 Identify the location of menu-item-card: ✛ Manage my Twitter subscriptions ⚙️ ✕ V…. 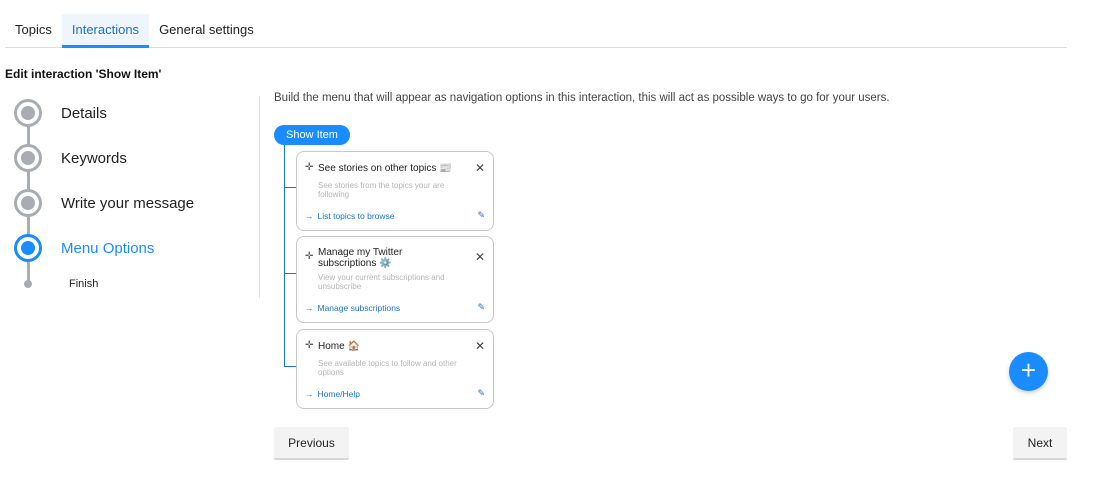
(395, 279).